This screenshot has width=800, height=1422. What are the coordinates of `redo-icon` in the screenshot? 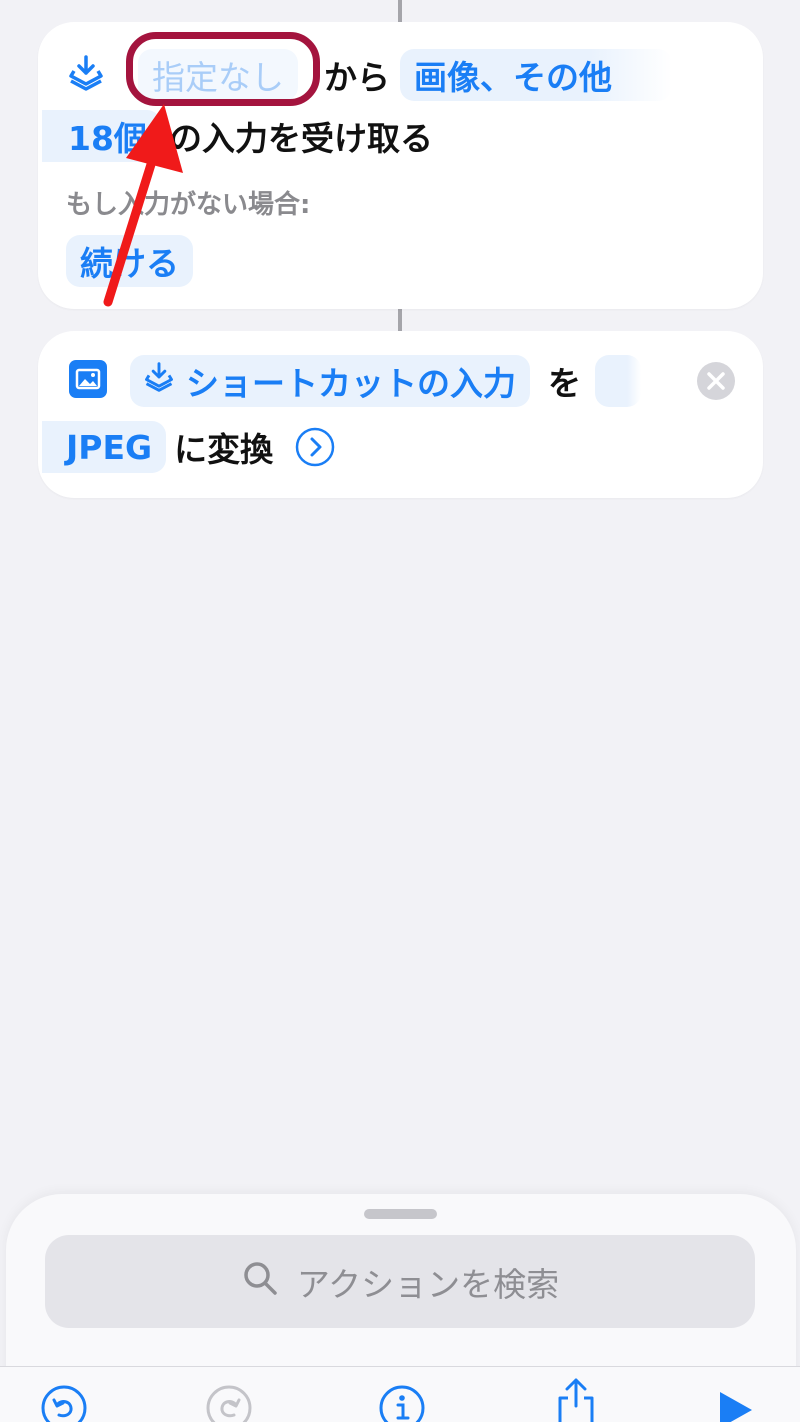 It's located at (229, 1403).